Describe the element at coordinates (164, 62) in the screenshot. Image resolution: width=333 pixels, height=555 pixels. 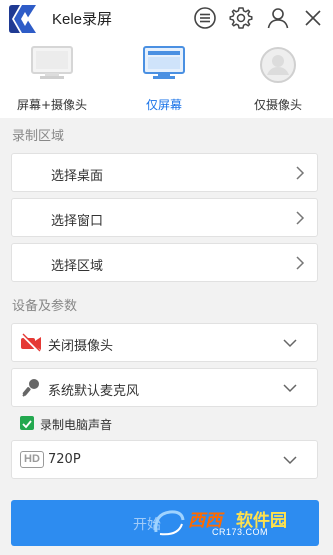
I see `monitor-icon` at that location.